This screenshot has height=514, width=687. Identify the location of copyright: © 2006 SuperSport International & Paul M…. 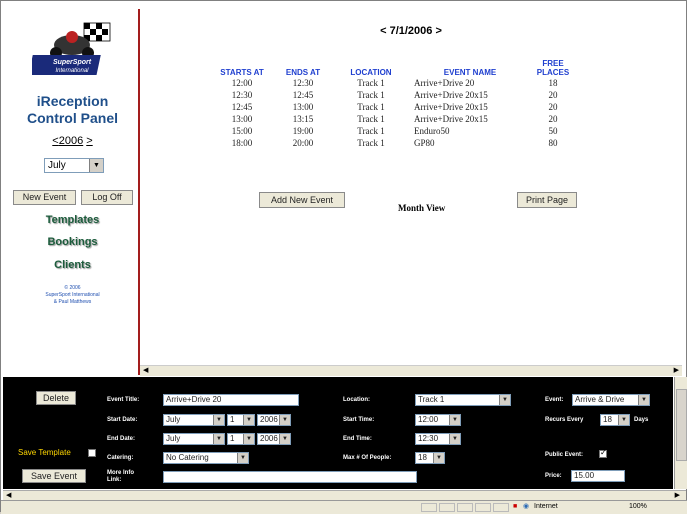
(72, 295).